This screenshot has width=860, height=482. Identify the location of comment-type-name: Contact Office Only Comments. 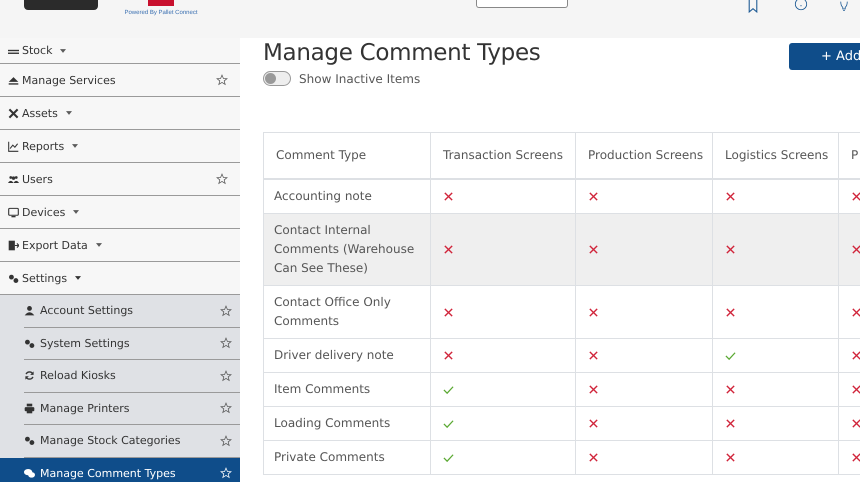
(332, 311).